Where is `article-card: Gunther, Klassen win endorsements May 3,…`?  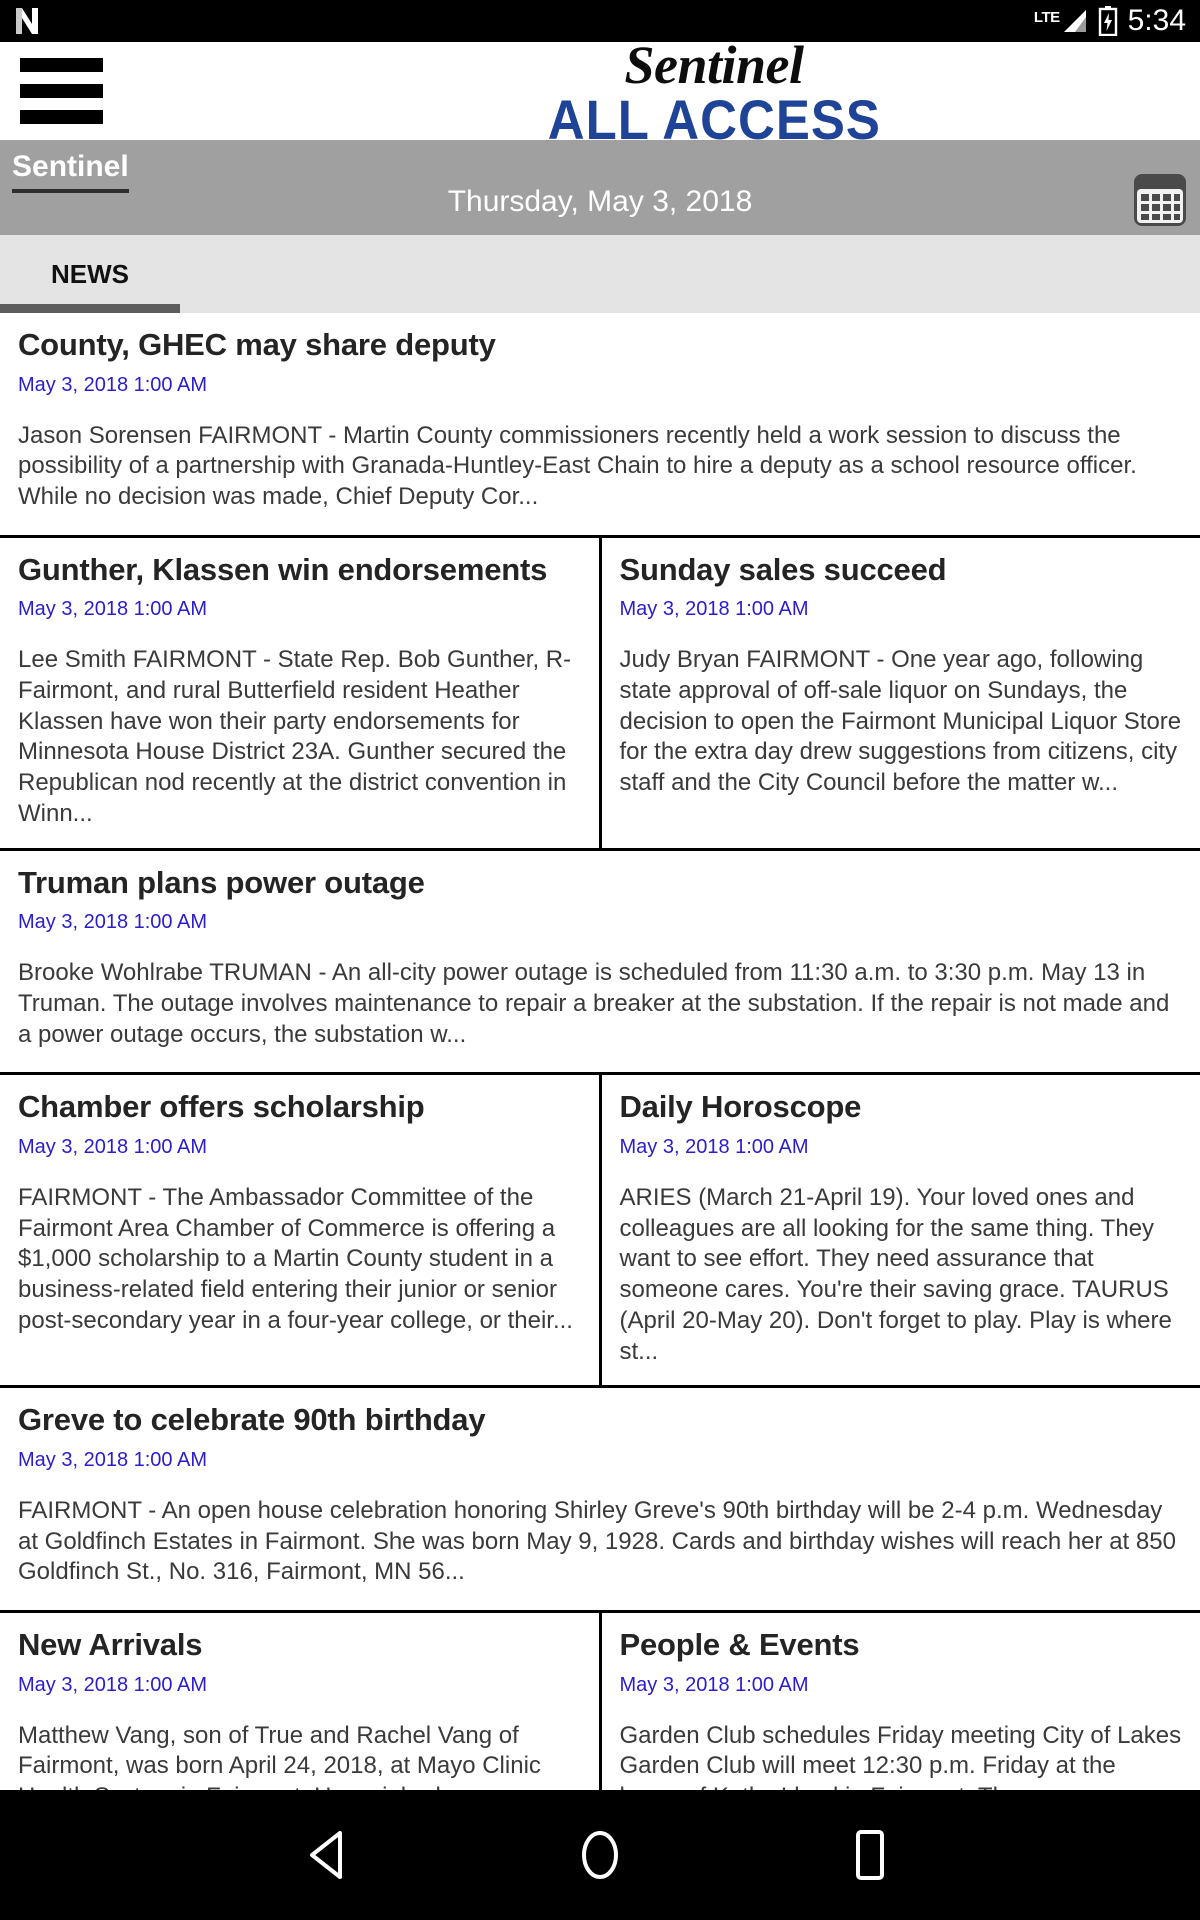
article-card: Gunther, Klassen win endorsements May 3,… is located at coordinates (299, 693).